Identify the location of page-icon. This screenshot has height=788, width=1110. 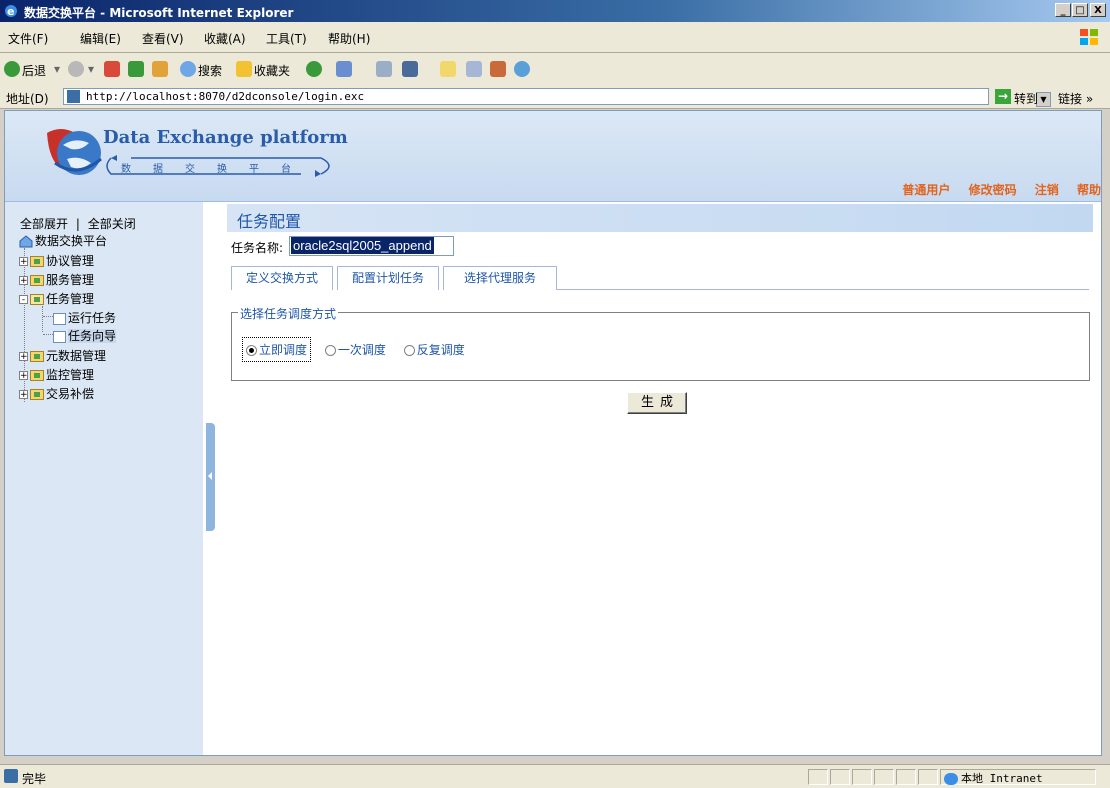
(73, 96).